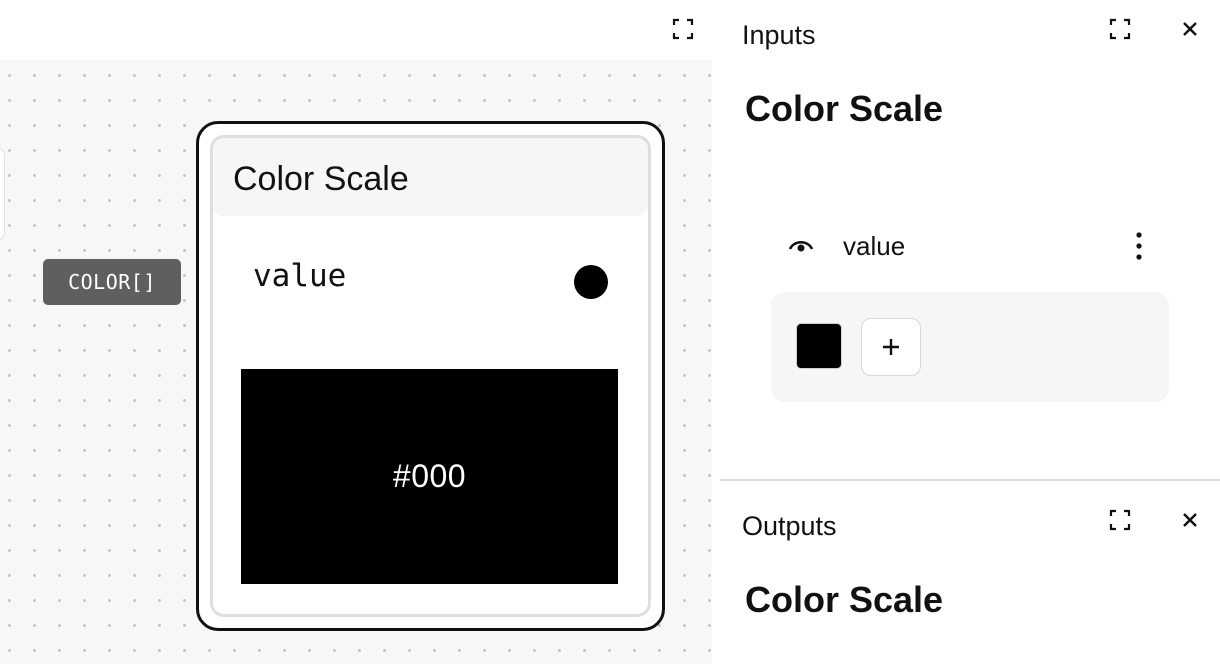 The height and width of the screenshot is (666, 1220). I want to click on collapsed-side-panel, so click(2, 194).